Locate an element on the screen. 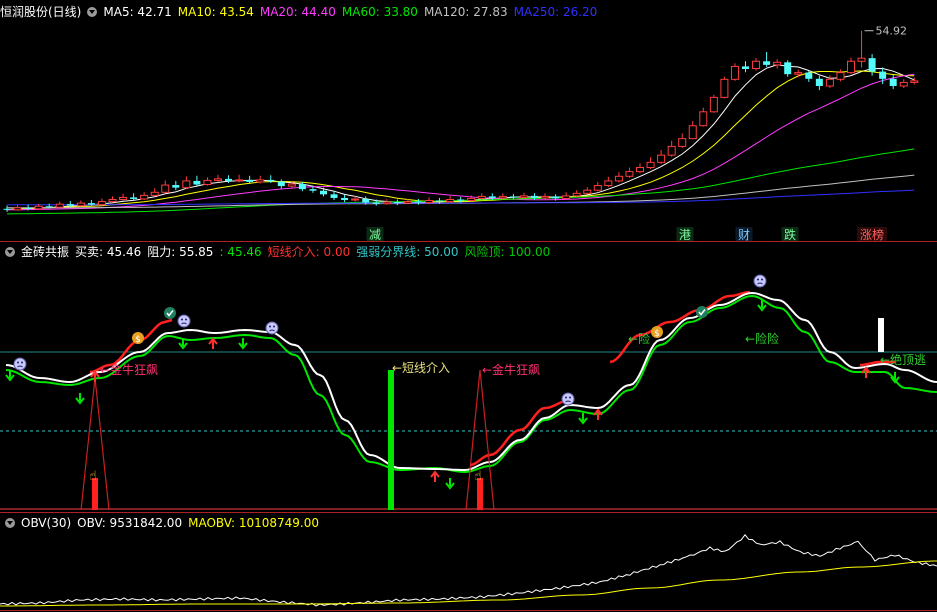  legend-risk-top: 风险顶: 100.00 is located at coordinates (507, 252).